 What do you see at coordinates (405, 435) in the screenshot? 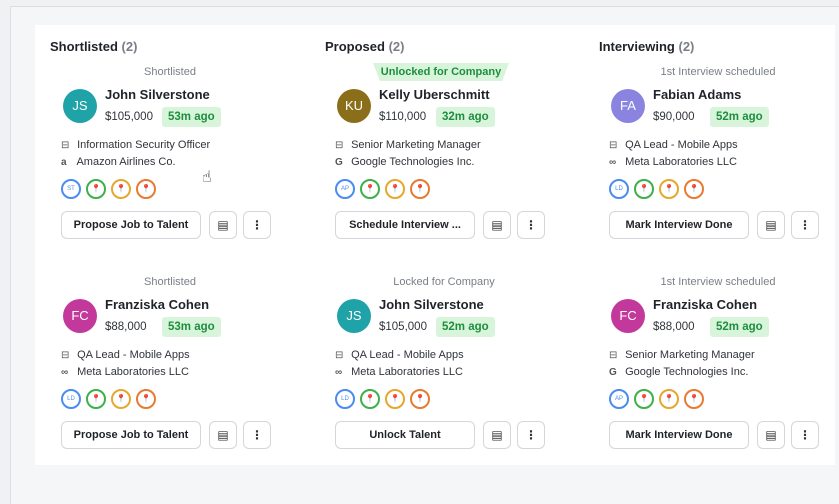
I see `card-action-button: Unlock Talent` at bounding box center [405, 435].